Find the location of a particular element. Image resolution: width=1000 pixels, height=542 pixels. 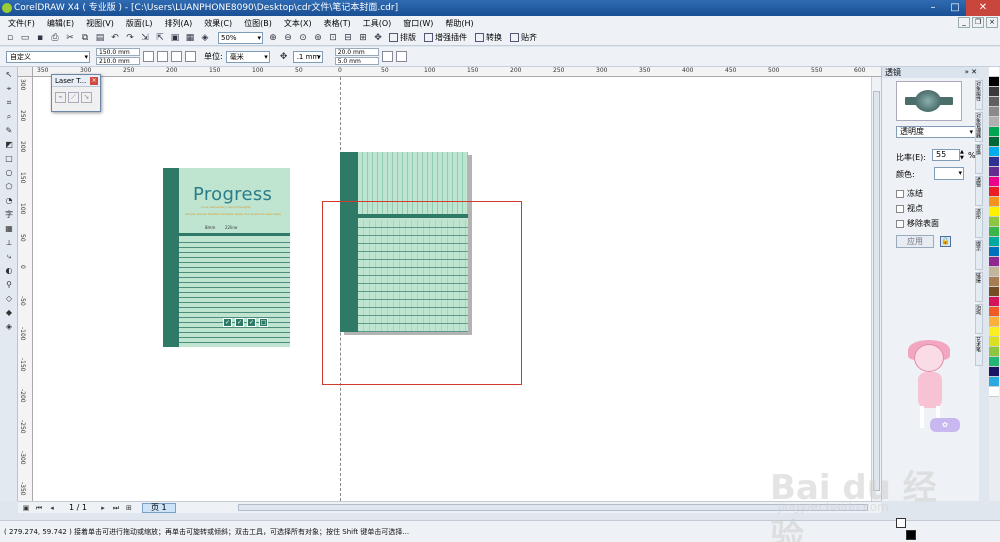

menu-arrange: 排列(A) is located at coordinates (179, 23).